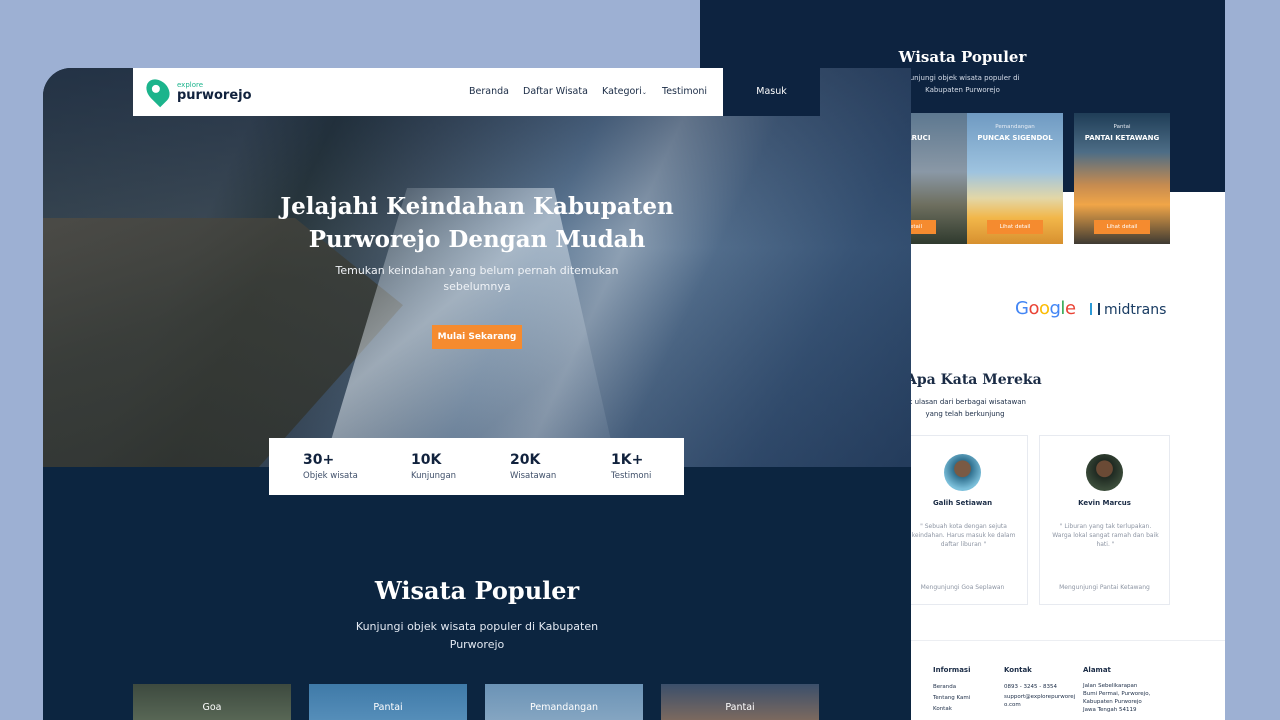 The width and height of the screenshot is (1280, 720). I want to click on footer-link-tentang: Tentang Kami, so click(951, 698).